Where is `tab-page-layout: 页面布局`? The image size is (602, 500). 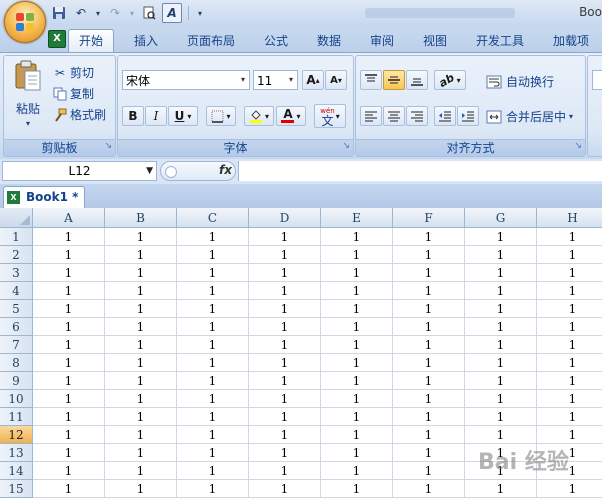
tab-page-layout: 页面布局 is located at coordinates (211, 41).